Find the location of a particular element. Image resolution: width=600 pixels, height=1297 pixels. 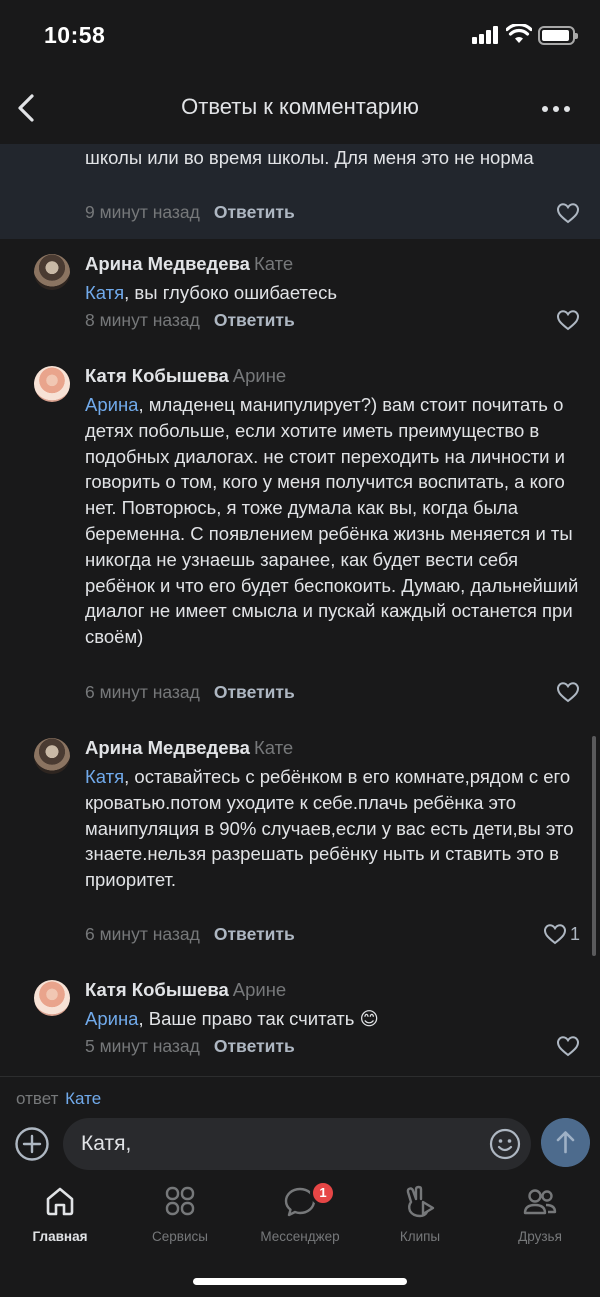

services-icon is located at coordinates (180, 1201).